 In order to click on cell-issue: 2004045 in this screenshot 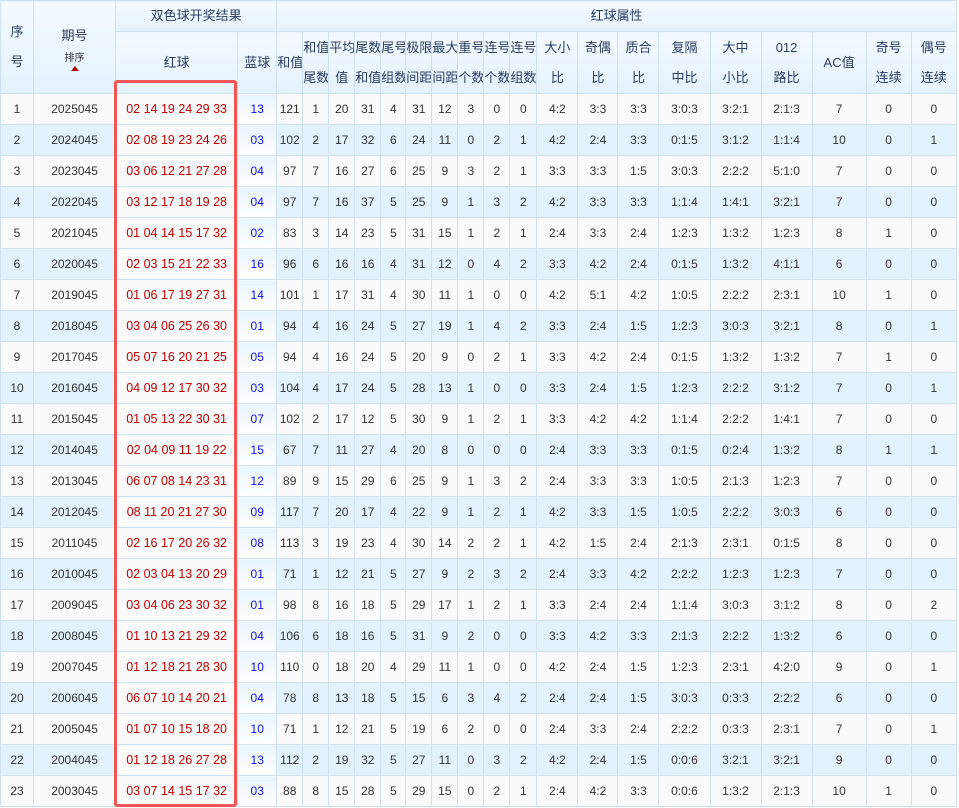, I will do `click(75, 760)`.